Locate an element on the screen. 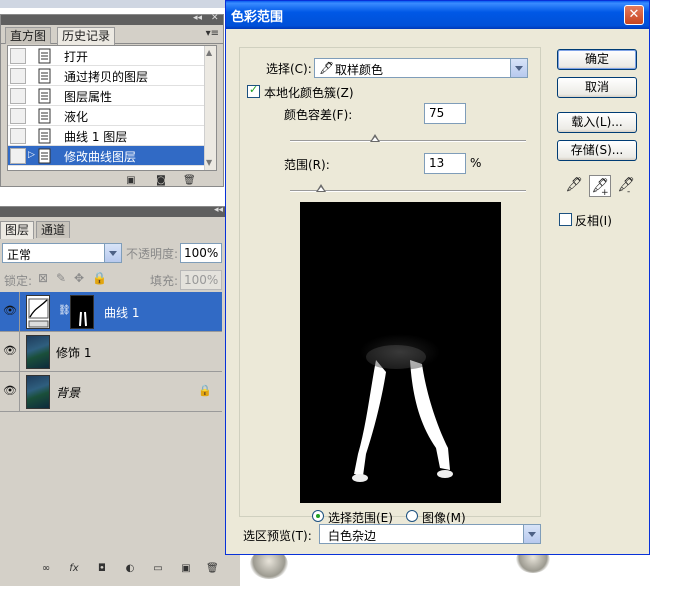 The image size is (681, 591). range-label: 范围(R): is located at coordinates (307, 165).